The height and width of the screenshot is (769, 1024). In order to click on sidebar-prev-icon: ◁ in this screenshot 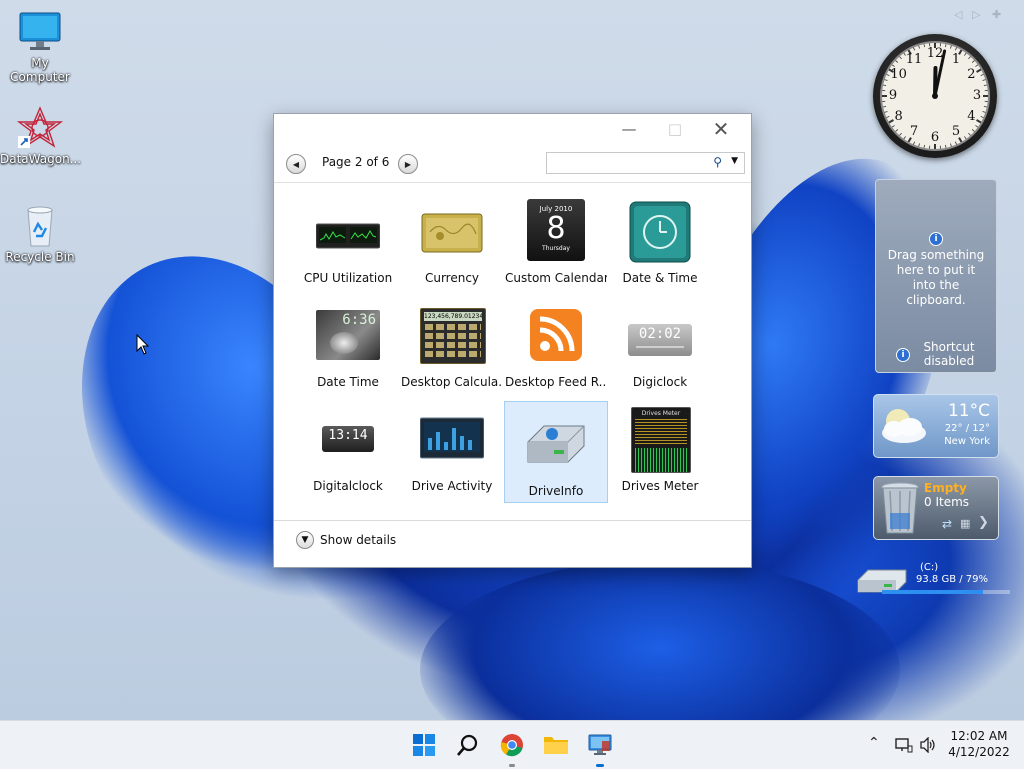, I will do `click(958, 14)`.